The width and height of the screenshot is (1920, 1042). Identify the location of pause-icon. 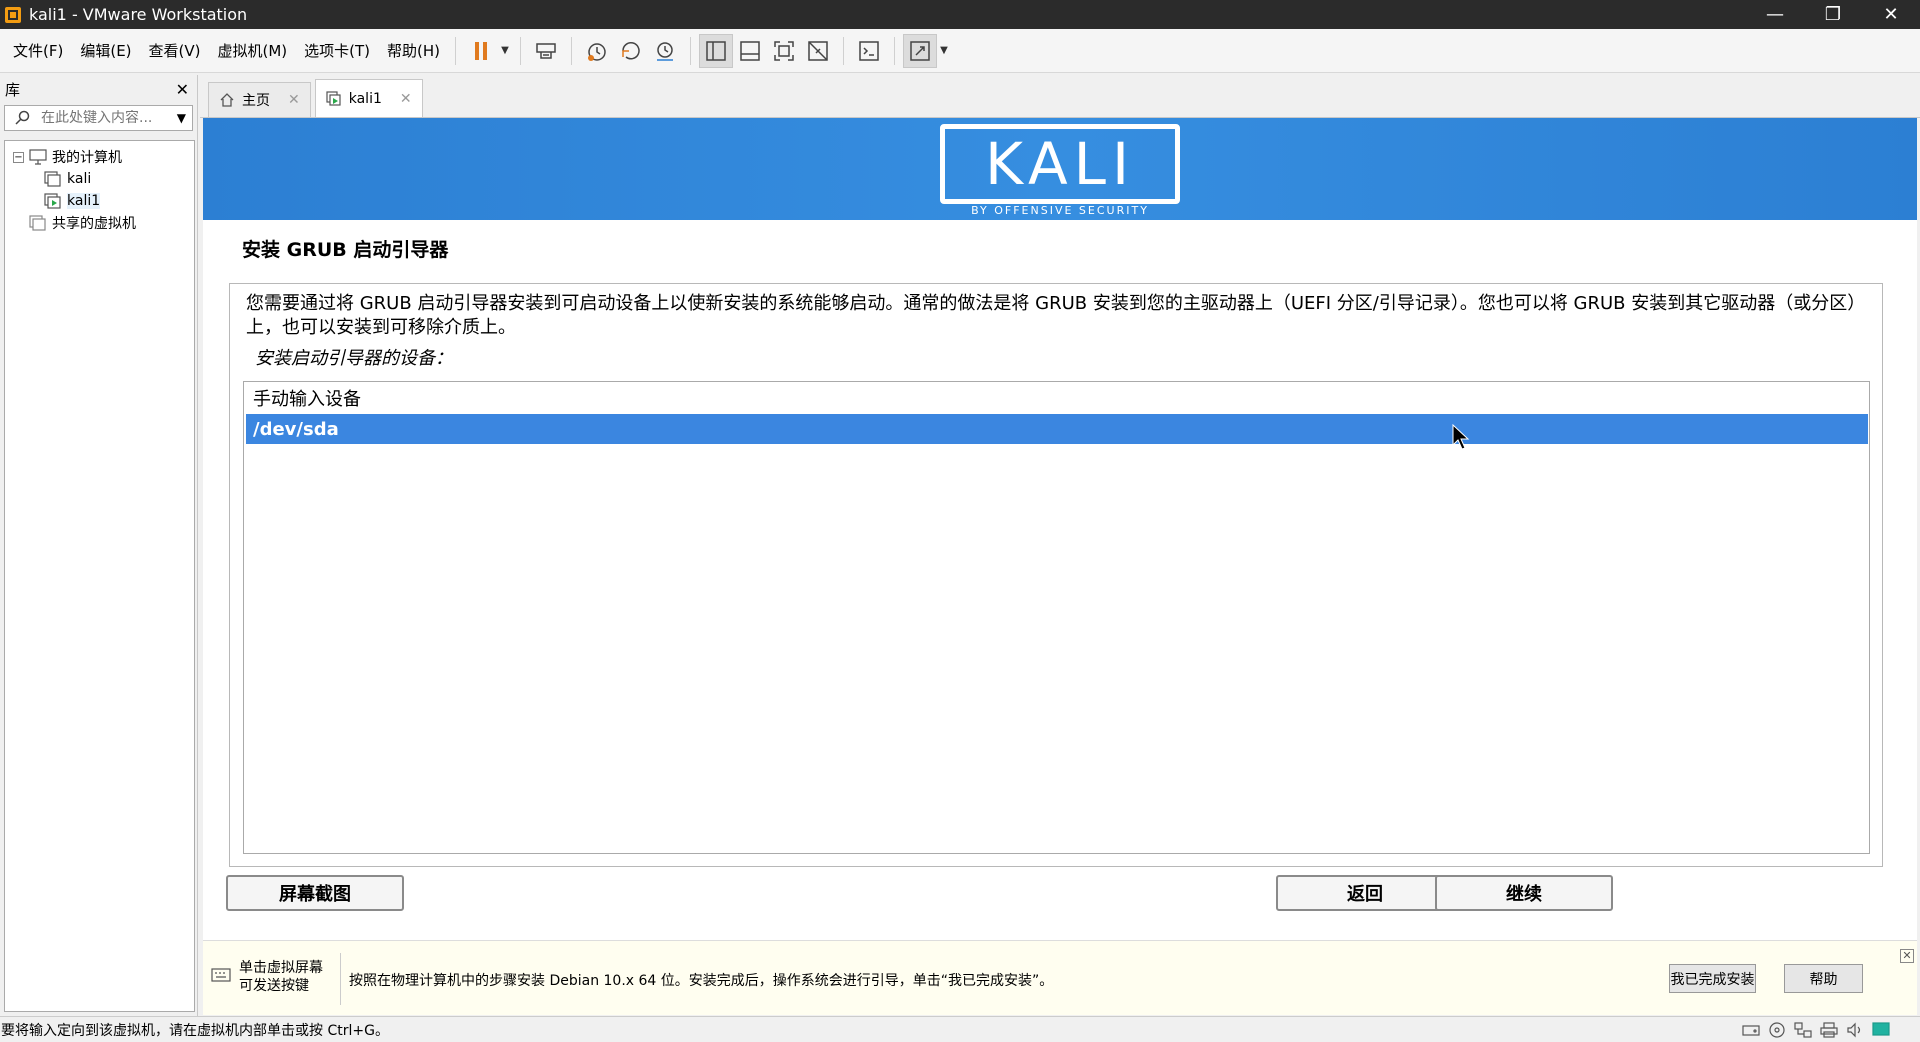
(481, 50).